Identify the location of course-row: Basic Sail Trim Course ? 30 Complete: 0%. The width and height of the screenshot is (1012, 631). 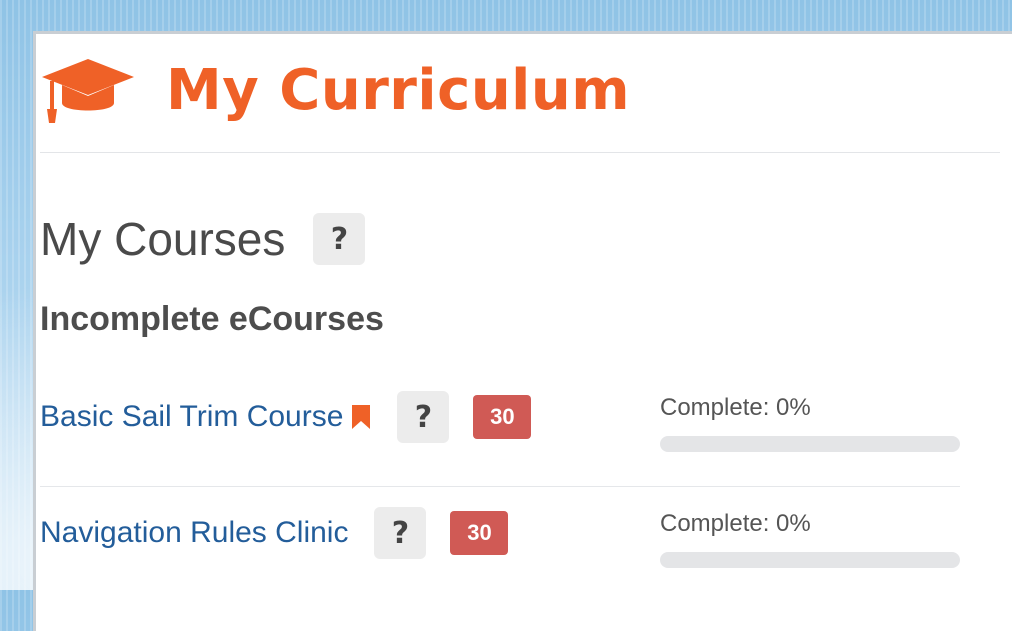
(500, 417).